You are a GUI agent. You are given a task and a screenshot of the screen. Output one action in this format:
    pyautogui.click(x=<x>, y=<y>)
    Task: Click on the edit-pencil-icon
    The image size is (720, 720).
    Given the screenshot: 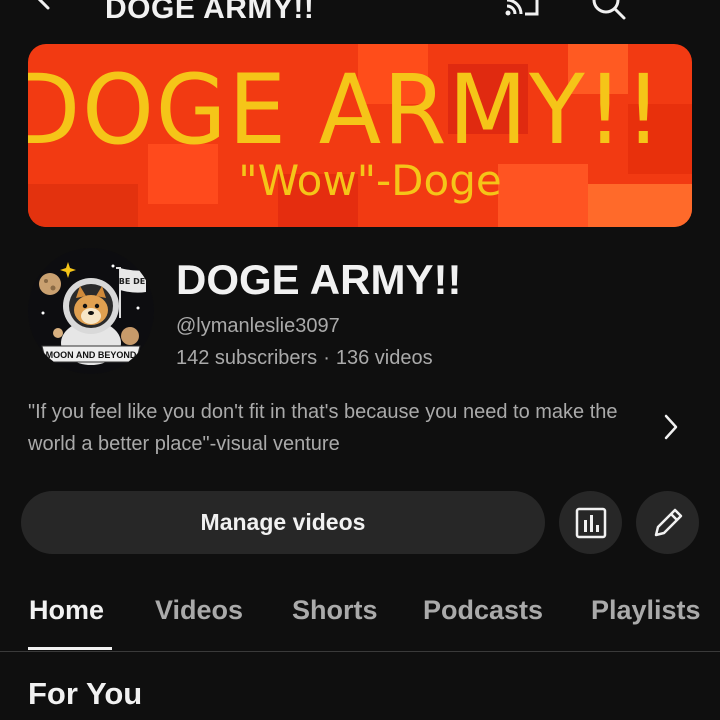 What is the action you would take?
    pyautogui.click(x=668, y=522)
    